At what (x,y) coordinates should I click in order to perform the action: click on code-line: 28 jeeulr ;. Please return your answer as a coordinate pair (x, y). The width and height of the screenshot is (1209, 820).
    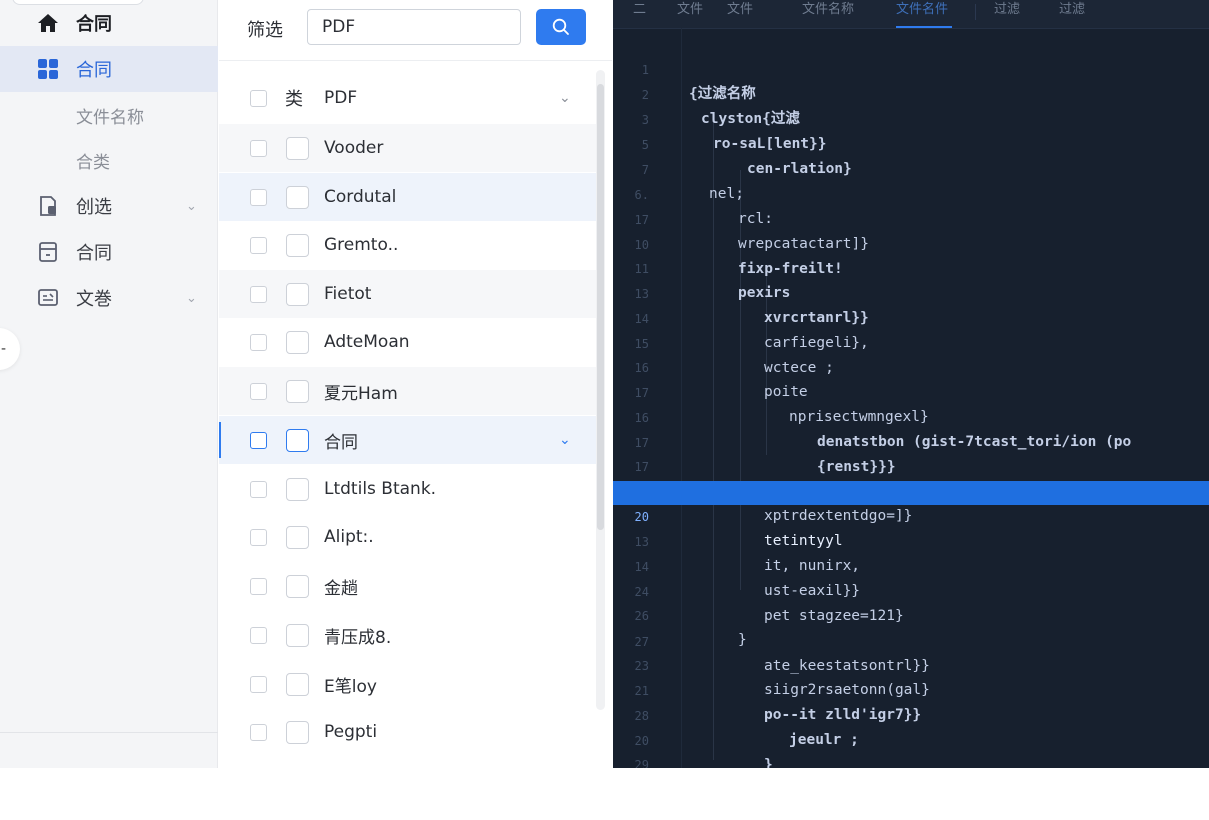
    Looking at the image, I should click on (911, 714).